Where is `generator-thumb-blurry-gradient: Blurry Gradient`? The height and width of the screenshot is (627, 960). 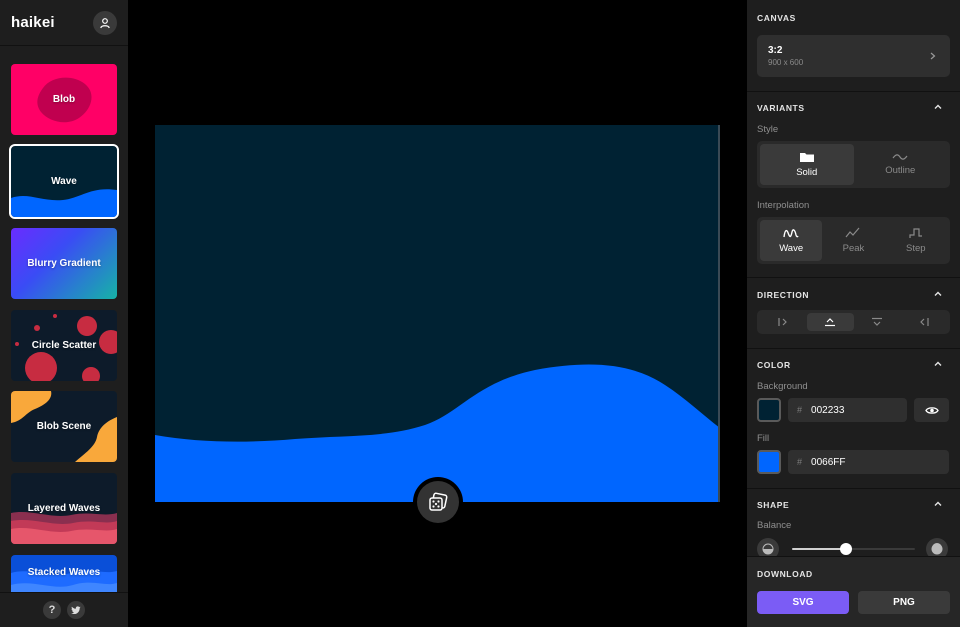 generator-thumb-blurry-gradient: Blurry Gradient is located at coordinates (64, 263).